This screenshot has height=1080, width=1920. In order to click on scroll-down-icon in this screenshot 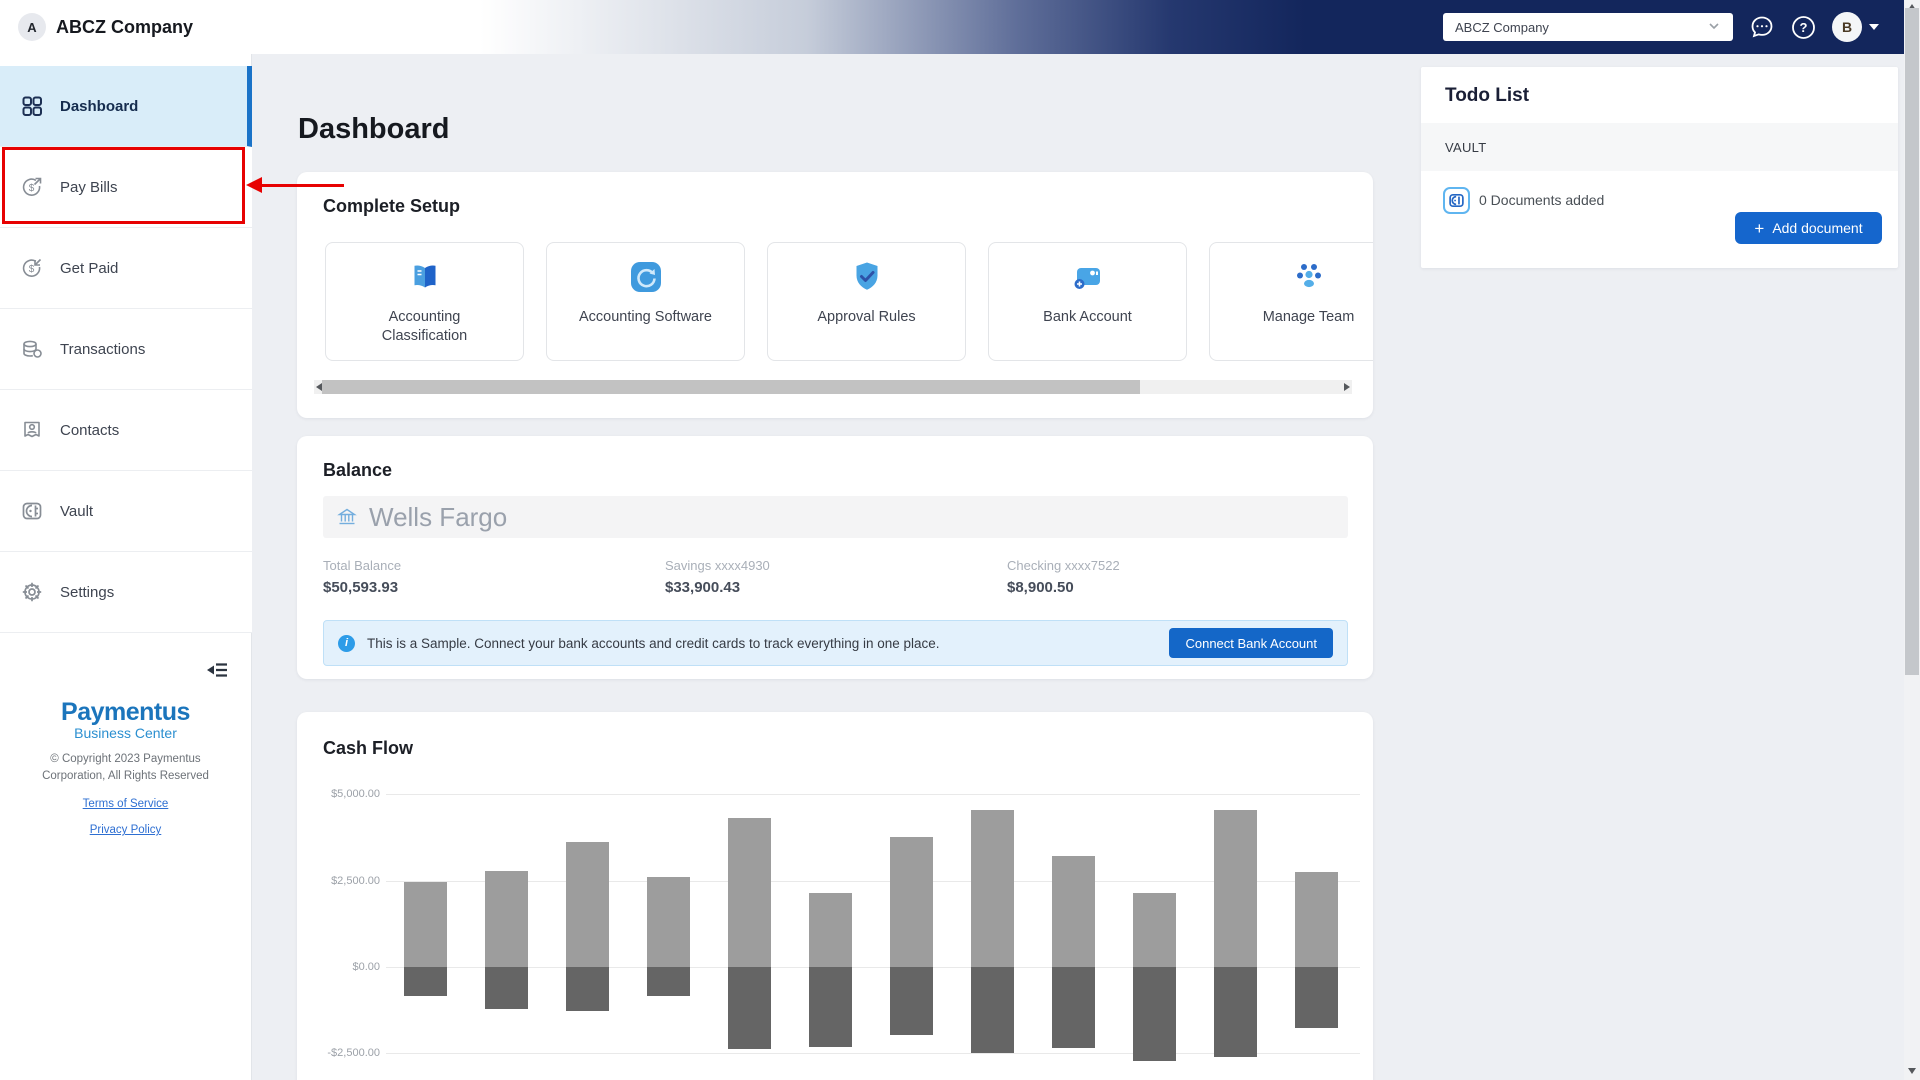, I will do `click(1912, 1071)`.